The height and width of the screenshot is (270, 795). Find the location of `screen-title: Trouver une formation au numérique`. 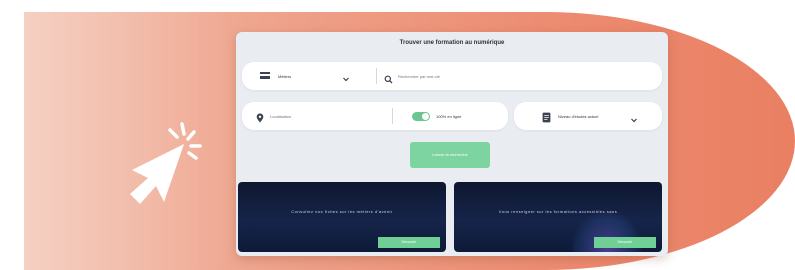

screen-title: Trouver une formation au numérique is located at coordinates (452, 43).